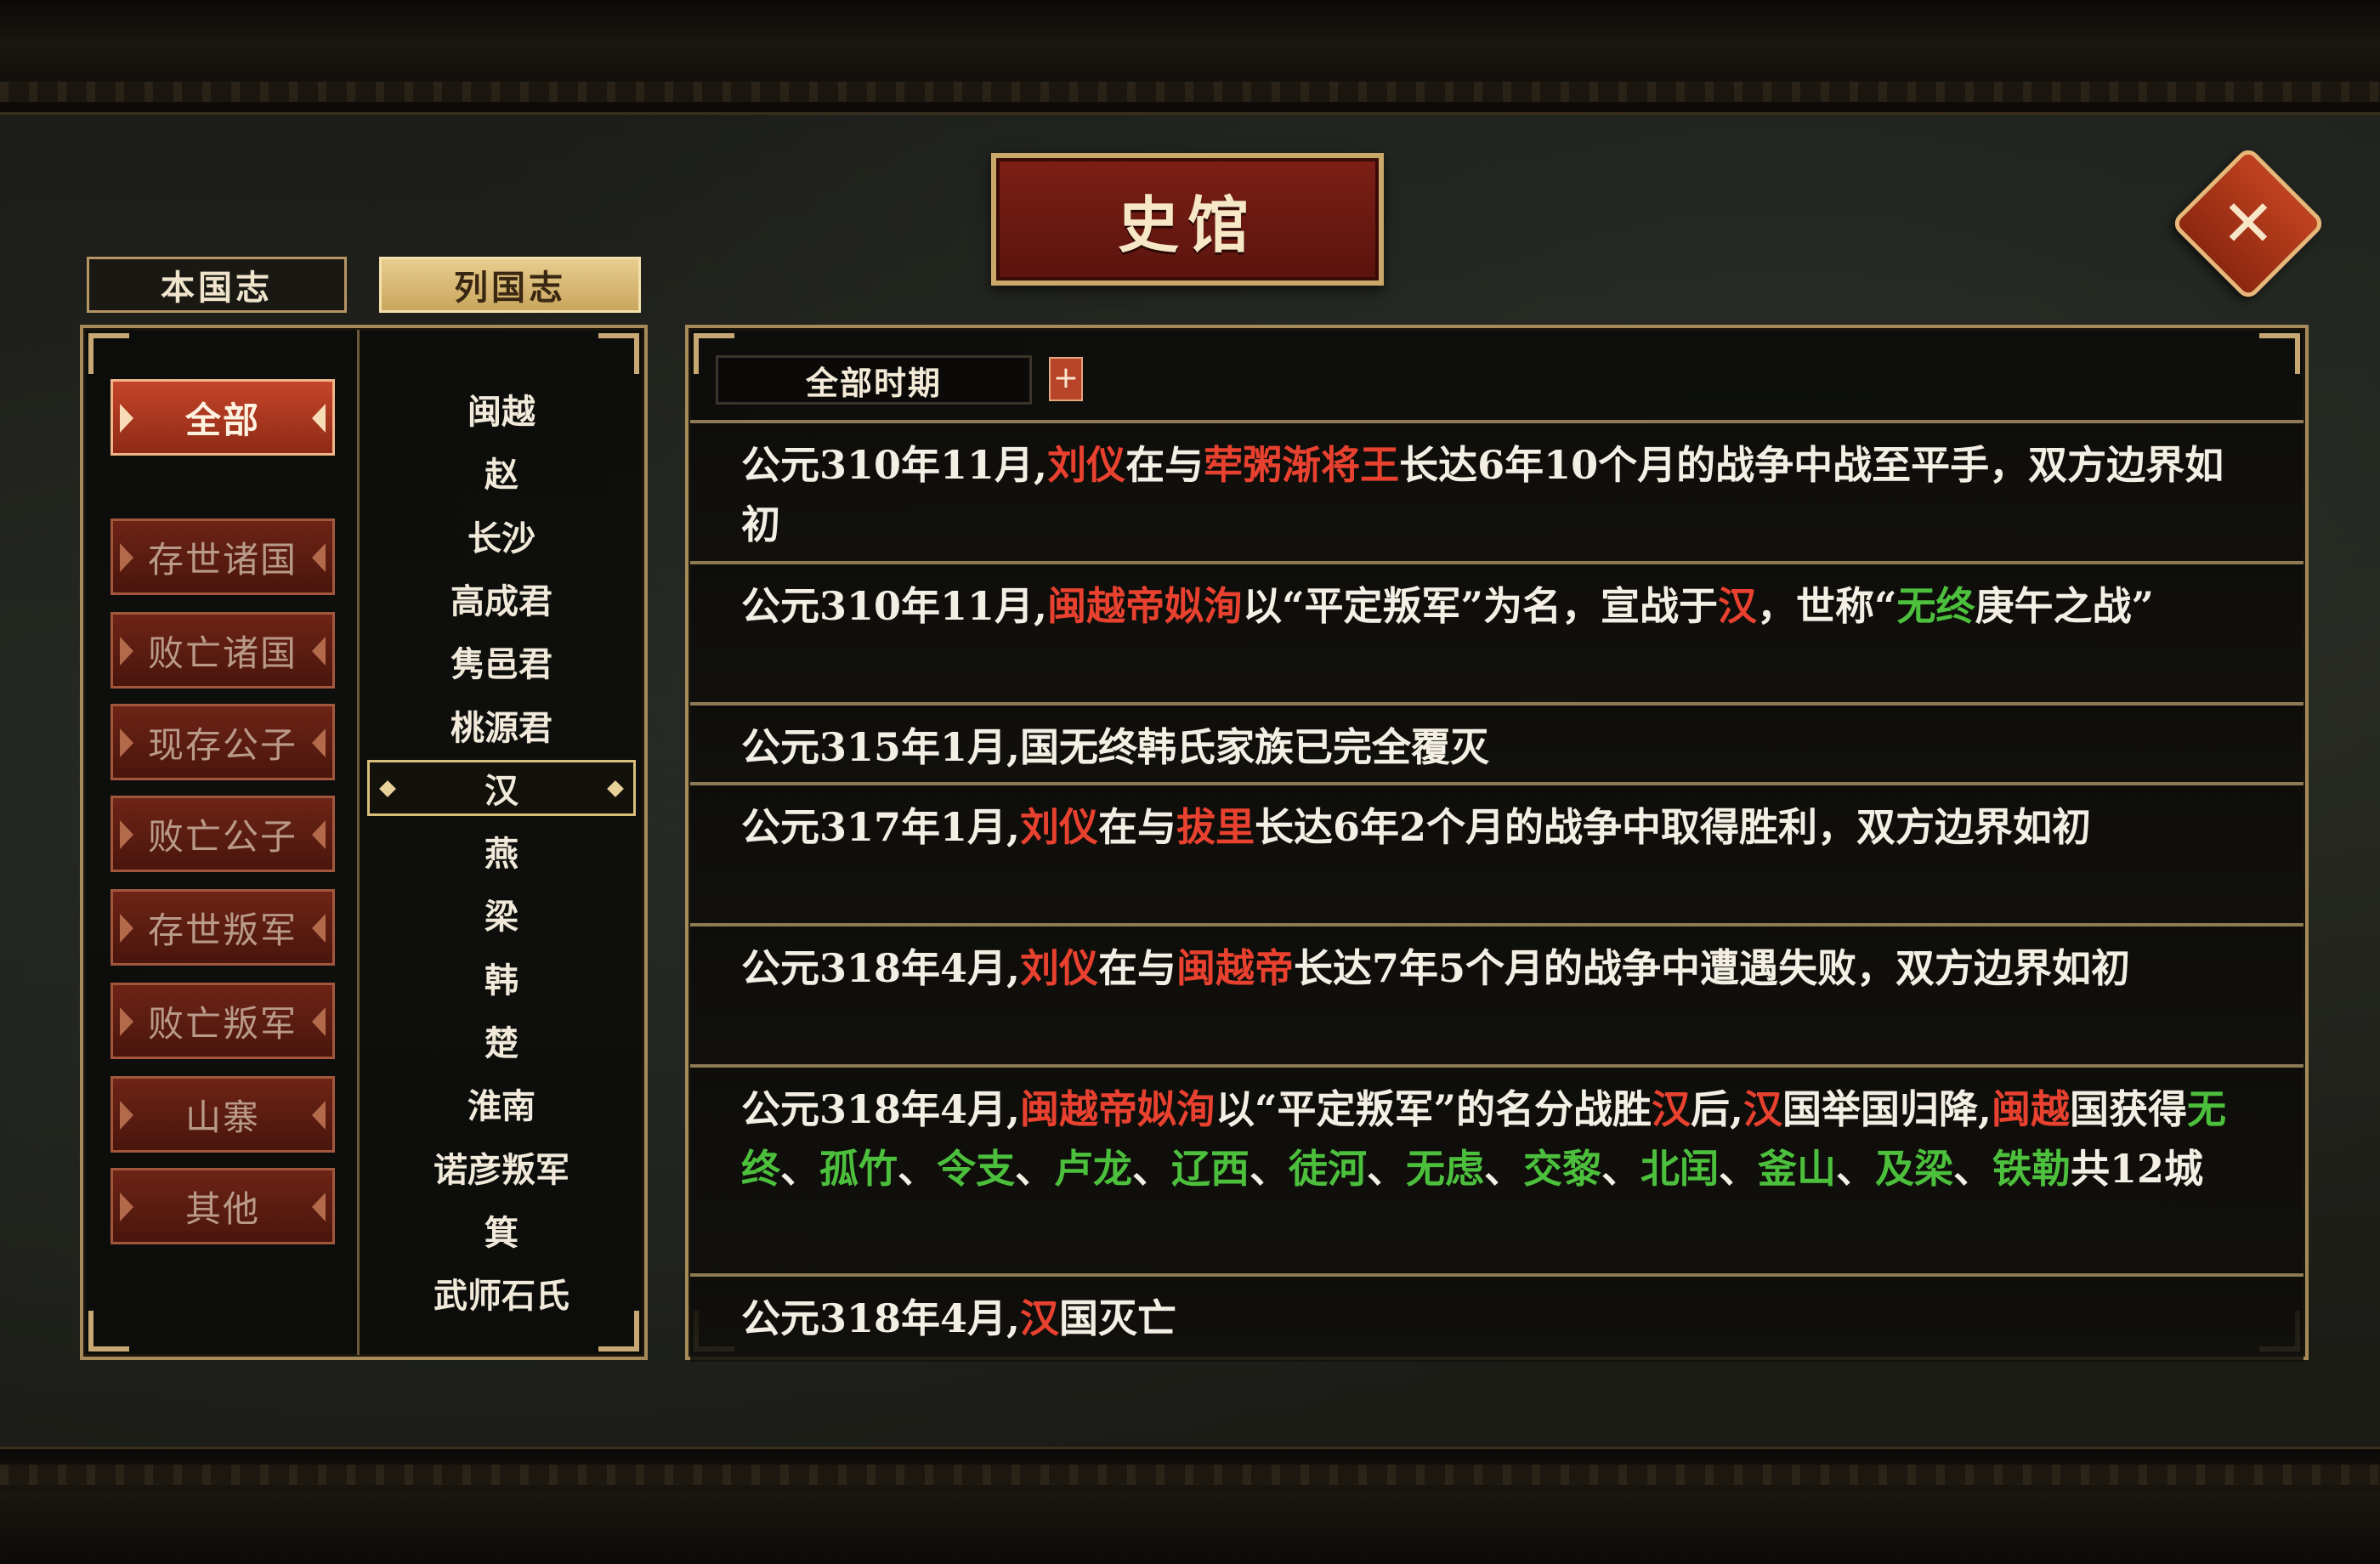 The image size is (2380, 1564). What do you see at coordinates (1235, 968) in the screenshot?
I see `event-faction-name: 闽越帝` at bounding box center [1235, 968].